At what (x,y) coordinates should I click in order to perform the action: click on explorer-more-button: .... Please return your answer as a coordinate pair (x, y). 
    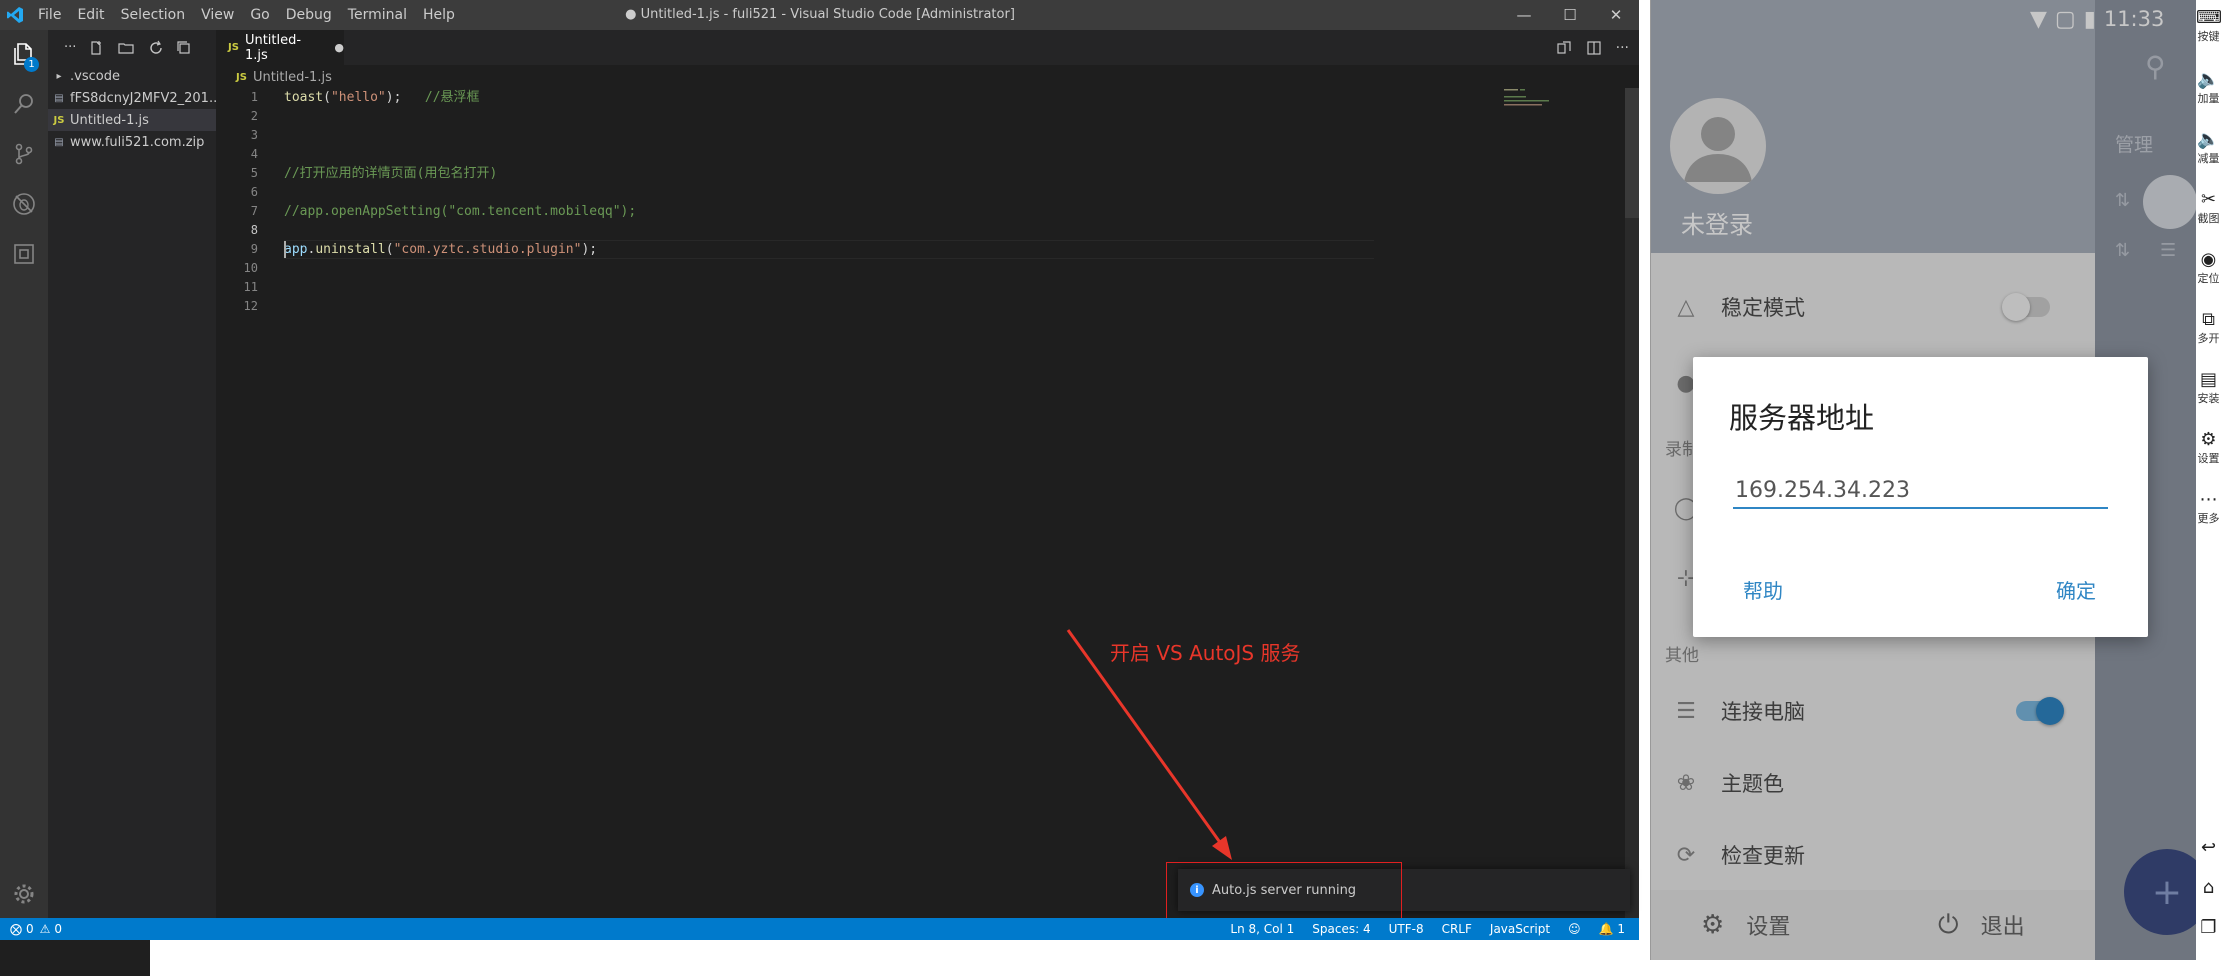
    Looking at the image, I should click on (70, 43).